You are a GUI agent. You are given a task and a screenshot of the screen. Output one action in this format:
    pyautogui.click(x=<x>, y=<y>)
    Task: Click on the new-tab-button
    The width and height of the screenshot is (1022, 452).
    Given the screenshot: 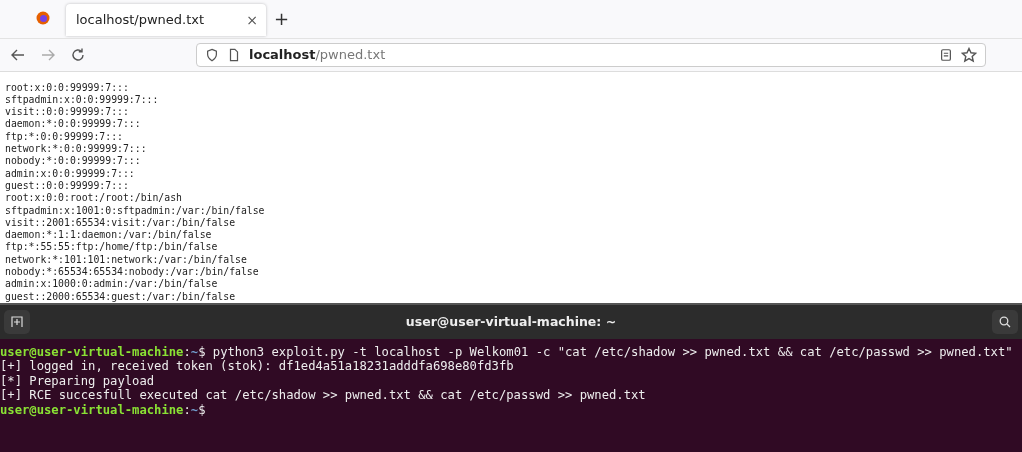 What is the action you would take?
    pyautogui.click(x=17, y=321)
    